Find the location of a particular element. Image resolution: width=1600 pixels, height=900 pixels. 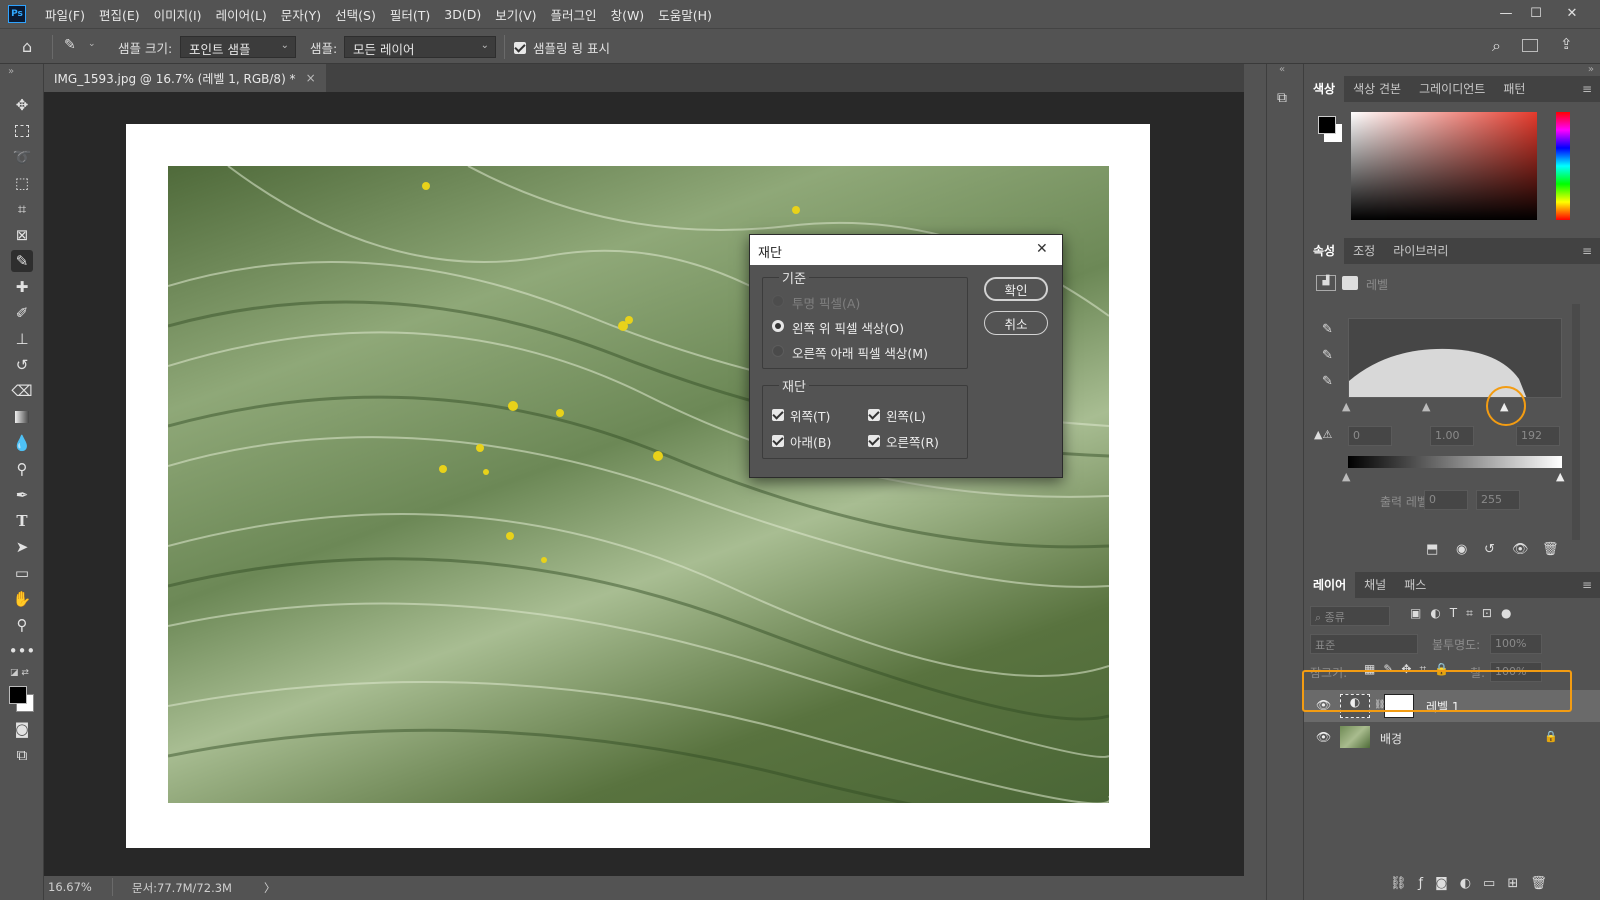

minimize-button: — is located at coordinates (1506, 13).